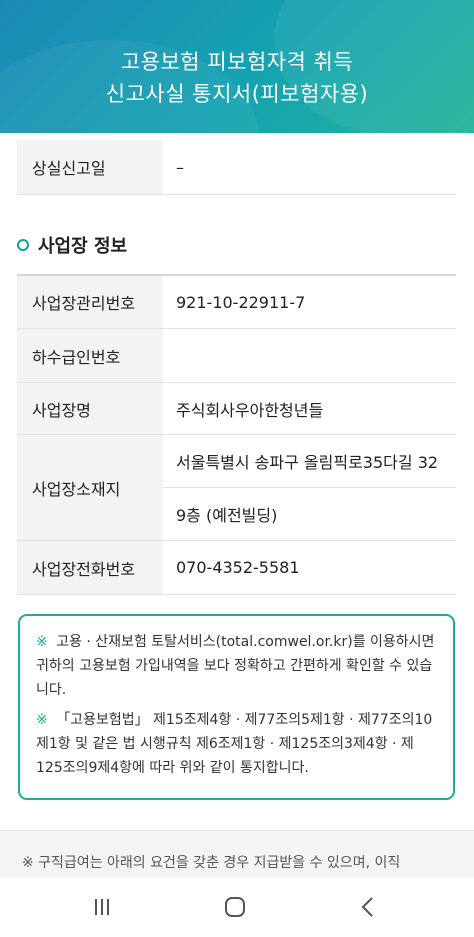 The width and height of the screenshot is (474, 937). I want to click on workplace-name-label: 사업장명, so click(90, 408).